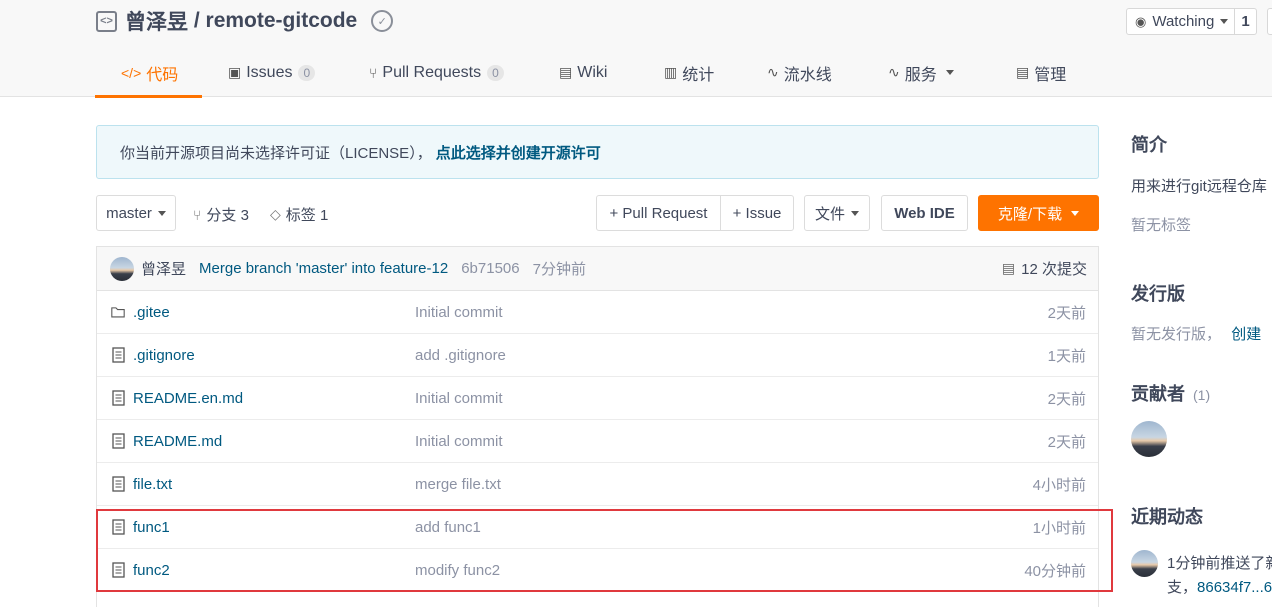 The height and width of the screenshot is (607, 1272). Describe the element at coordinates (490, 268) in the screenshot. I see `commit-sha: 6b71506` at that location.